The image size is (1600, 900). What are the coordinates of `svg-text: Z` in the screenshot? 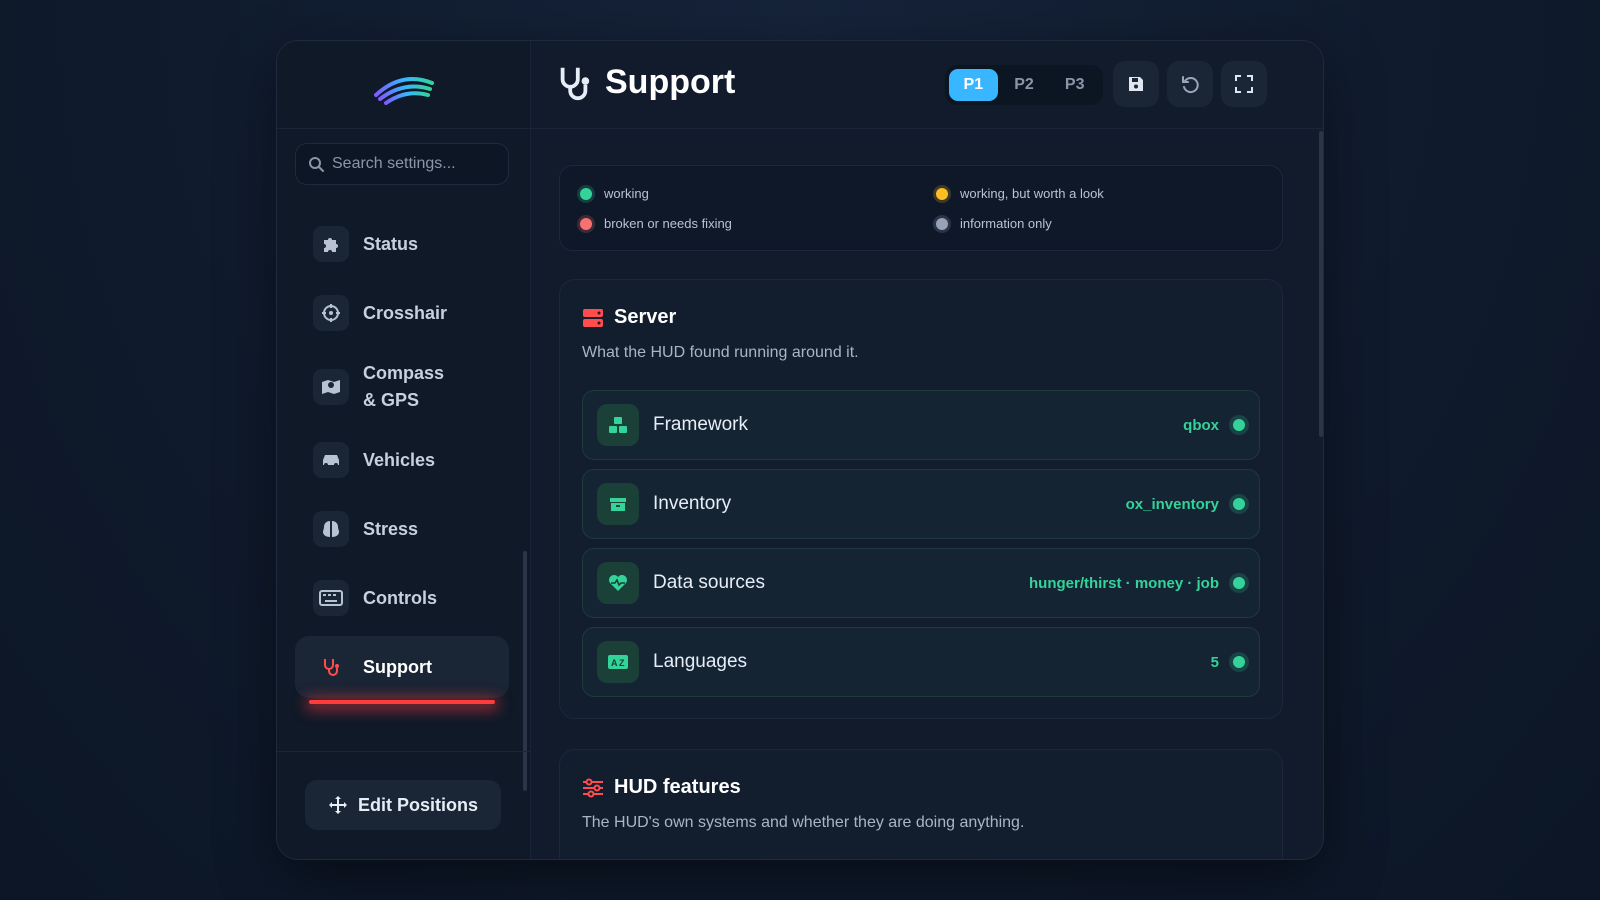 It's located at (622, 663).